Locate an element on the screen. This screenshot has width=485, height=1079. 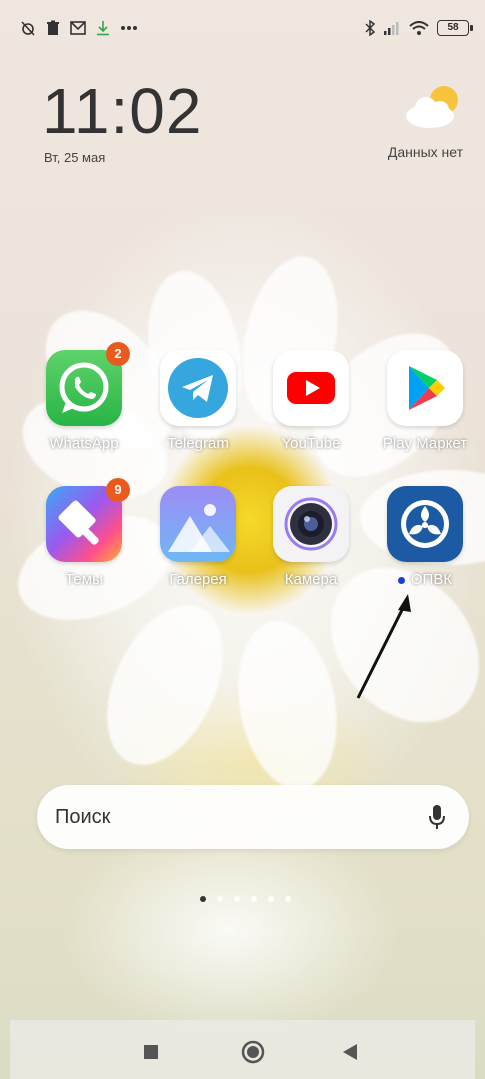
download-icon is located at coordinates (103, 28).